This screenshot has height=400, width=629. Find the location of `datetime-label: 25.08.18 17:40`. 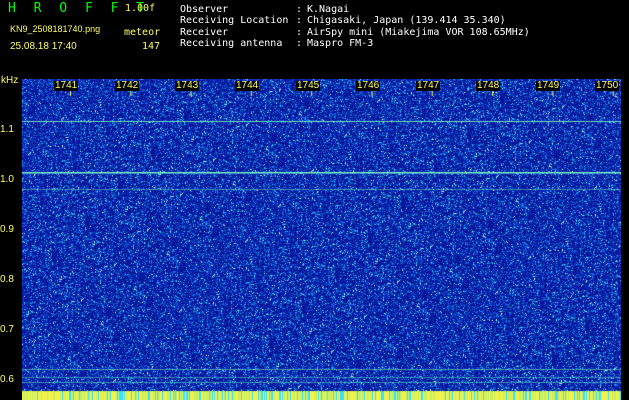

datetime-label: 25.08.18 17:40 is located at coordinates (43, 46).